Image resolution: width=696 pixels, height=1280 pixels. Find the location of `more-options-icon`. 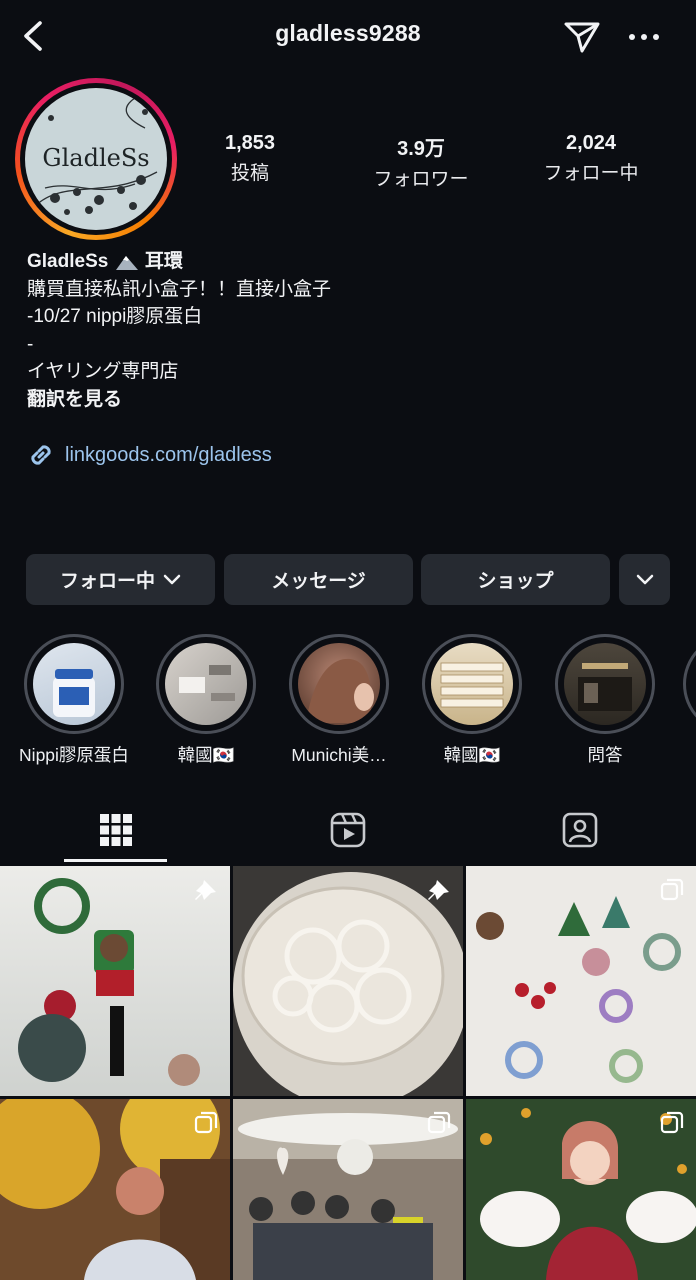

more-options-icon is located at coordinates (644, 37).